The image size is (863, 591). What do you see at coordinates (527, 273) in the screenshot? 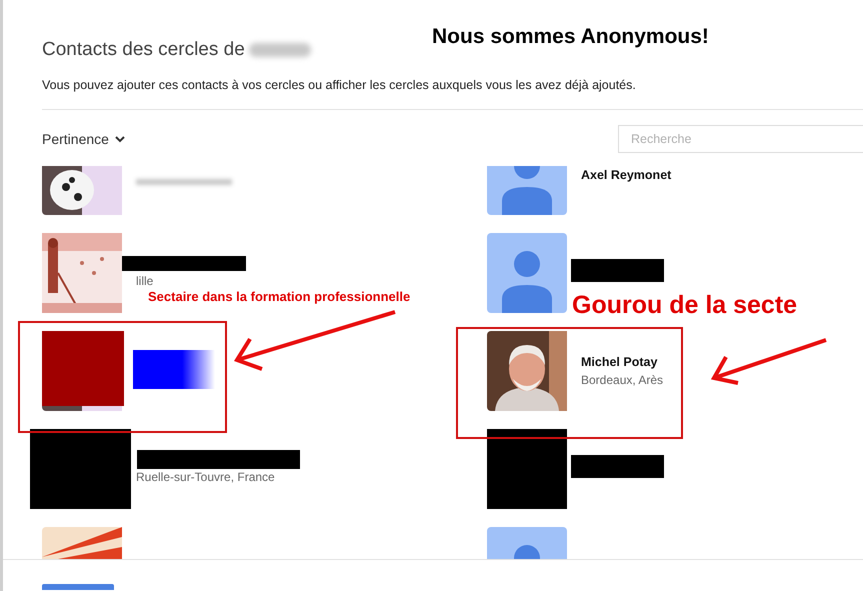
I see `avatar-silhouette-icon` at bounding box center [527, 273].